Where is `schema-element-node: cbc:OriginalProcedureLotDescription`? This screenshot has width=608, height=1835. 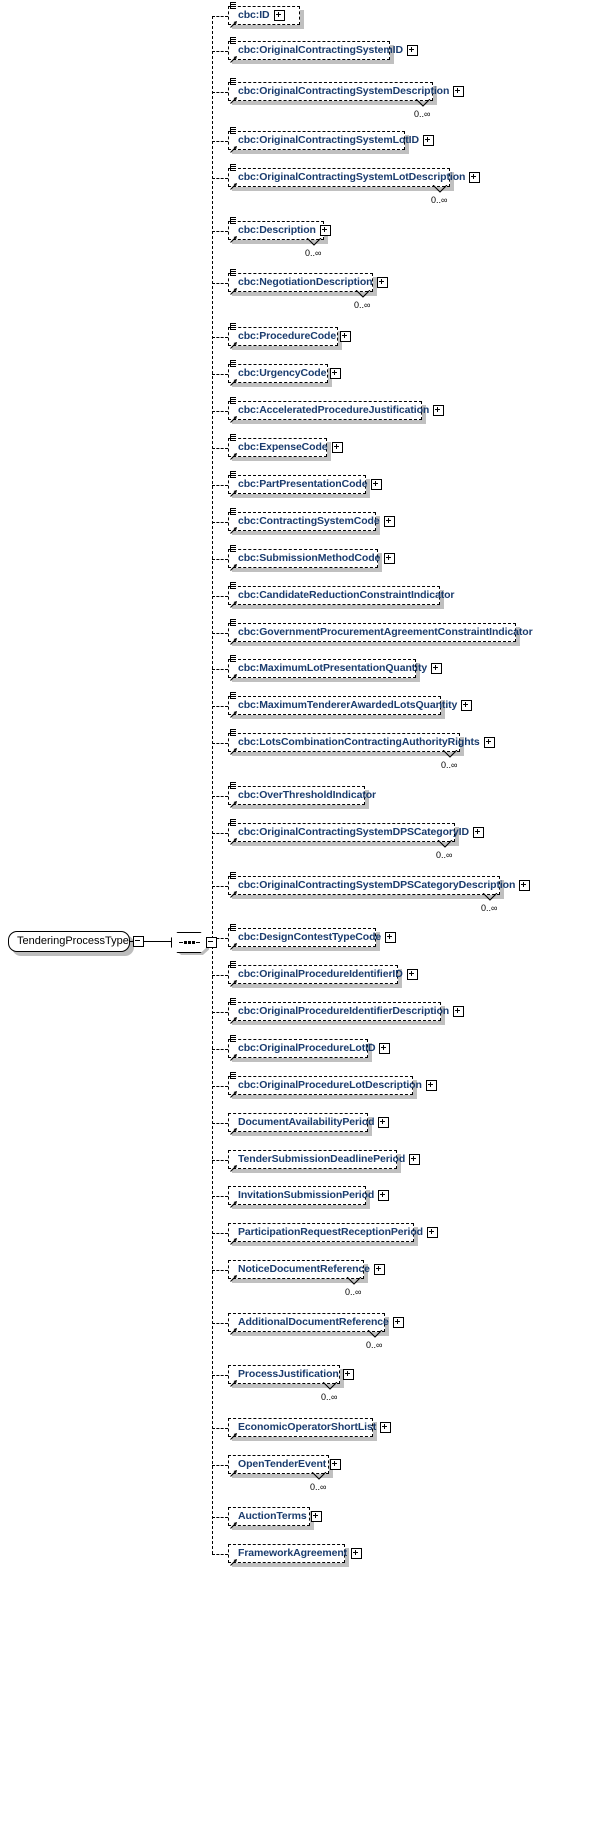 schema-element-node: cbc:OriginalProcedureLotDescription is located at coordinates (332, 1085).